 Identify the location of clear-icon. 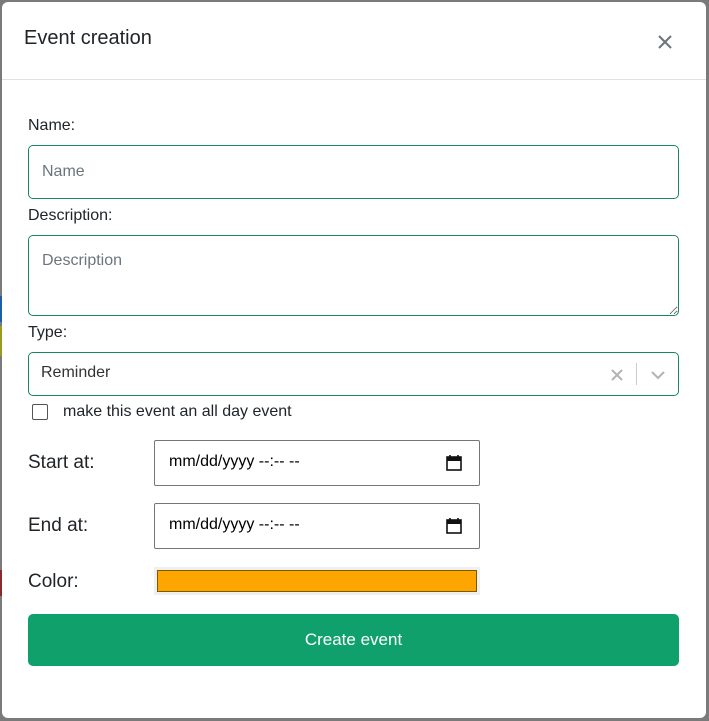
(617, 375).